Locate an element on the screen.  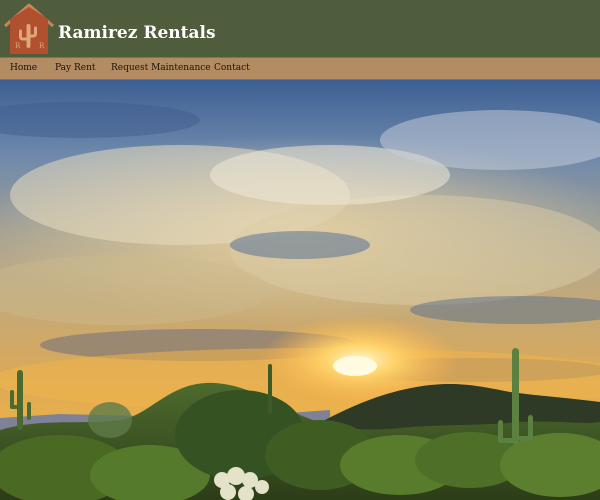
logo-letter-right: R is located at coordinates (42, 46).